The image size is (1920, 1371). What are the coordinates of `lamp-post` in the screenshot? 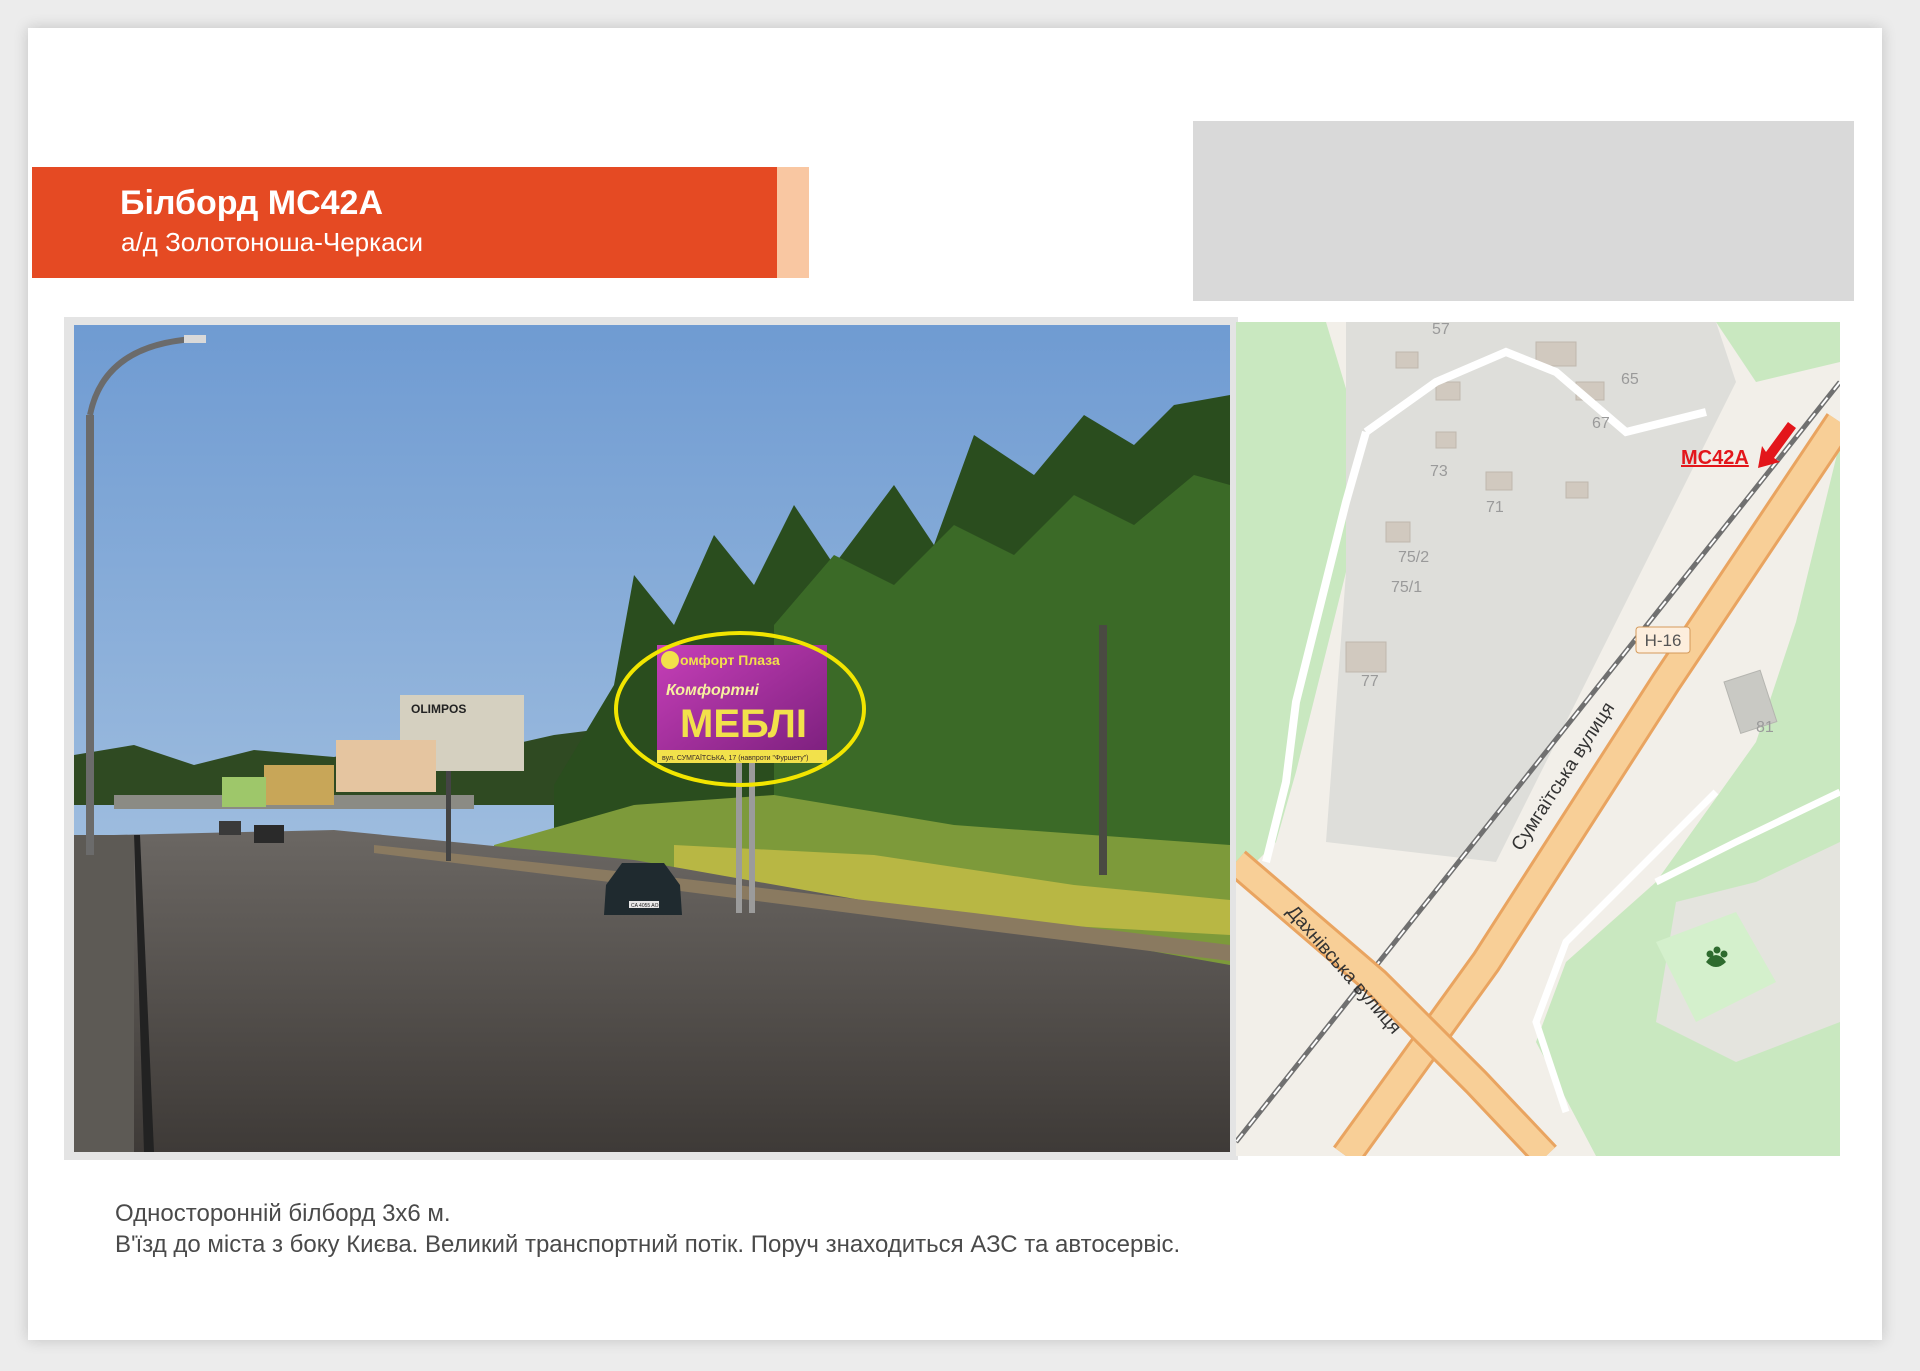 It's located at (90, 635).